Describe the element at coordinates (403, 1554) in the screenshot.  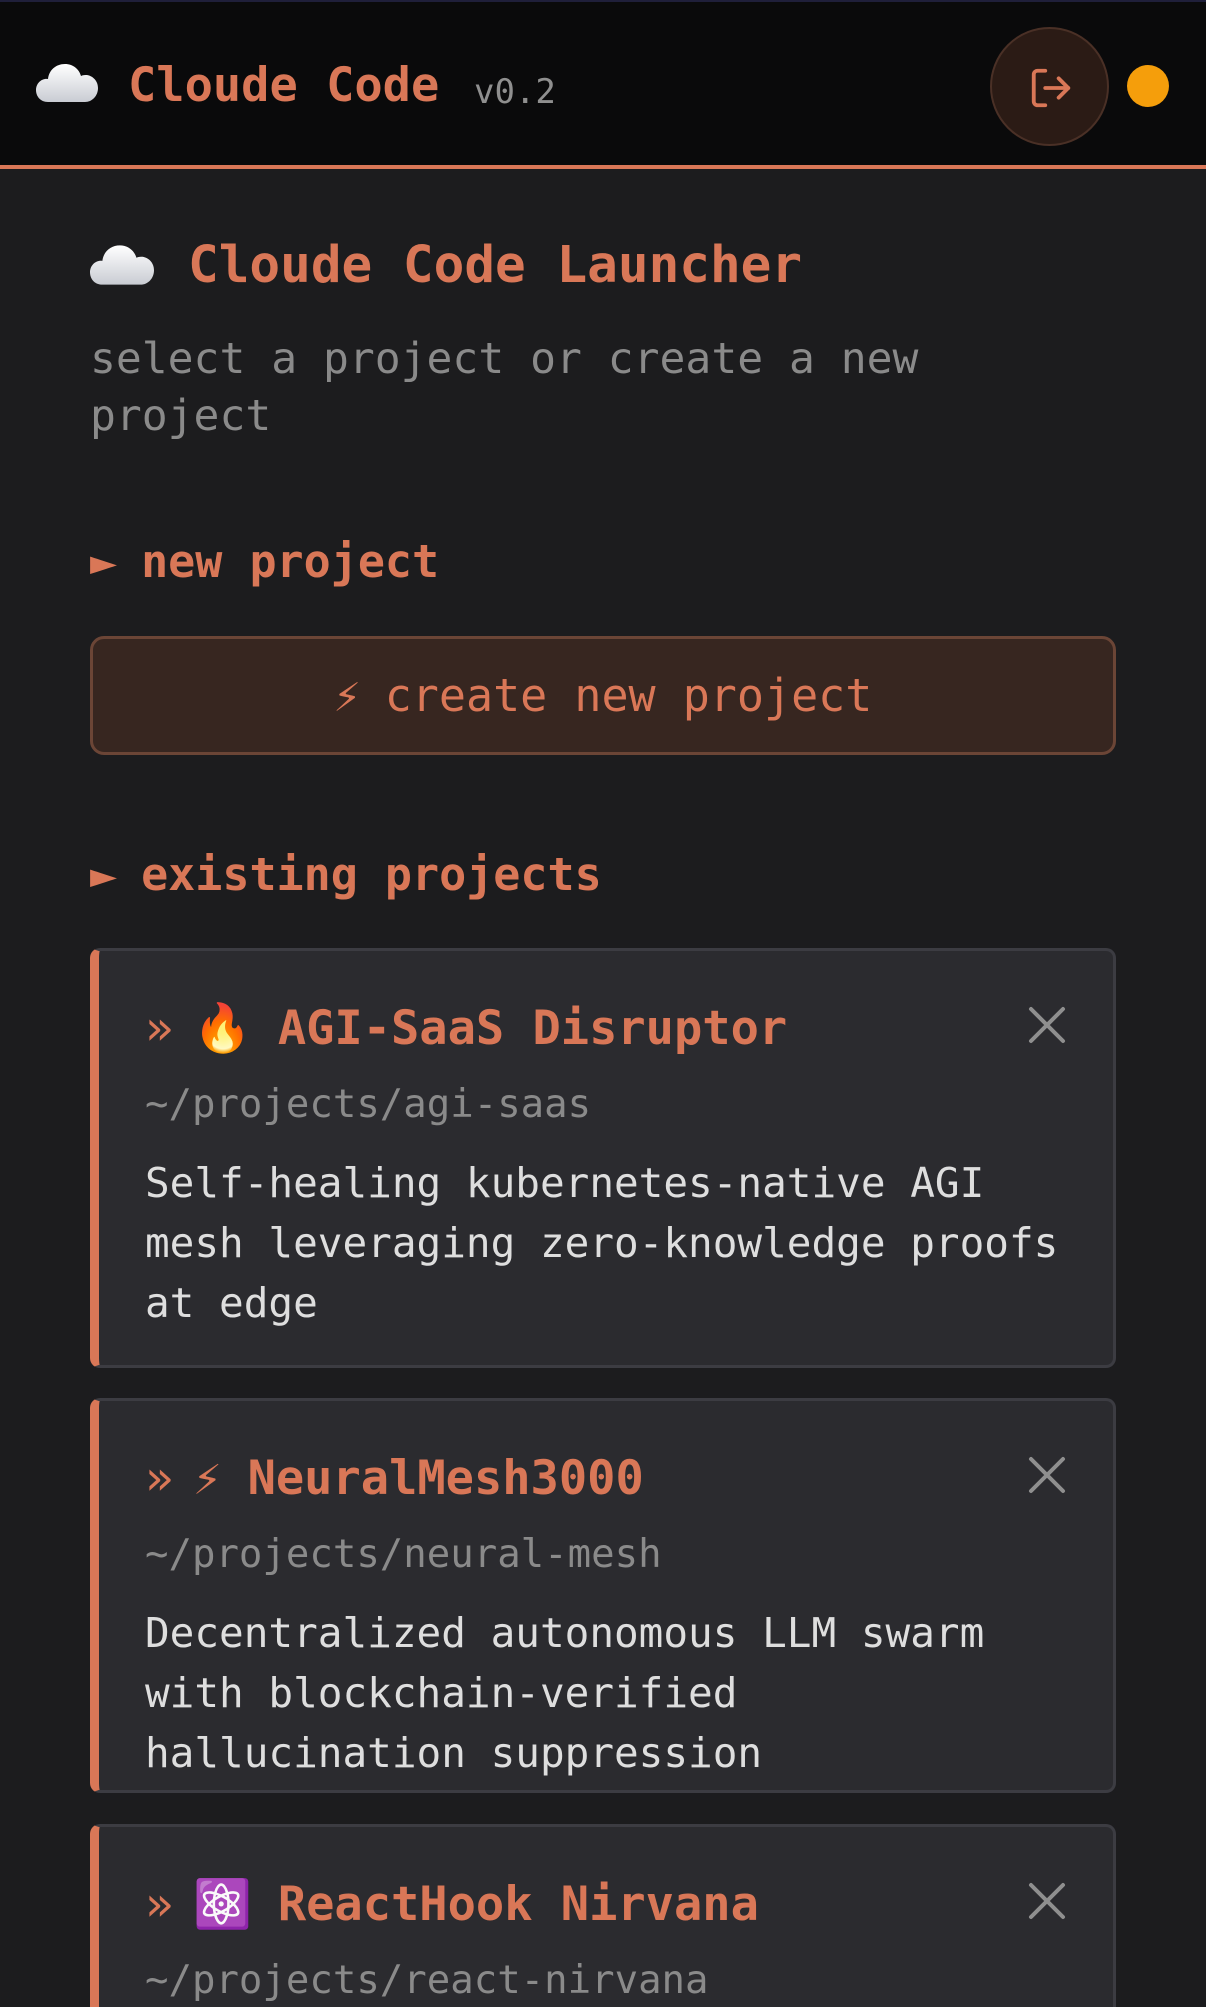
I see `project-path: ~/projects/neural-mesh` at that location.